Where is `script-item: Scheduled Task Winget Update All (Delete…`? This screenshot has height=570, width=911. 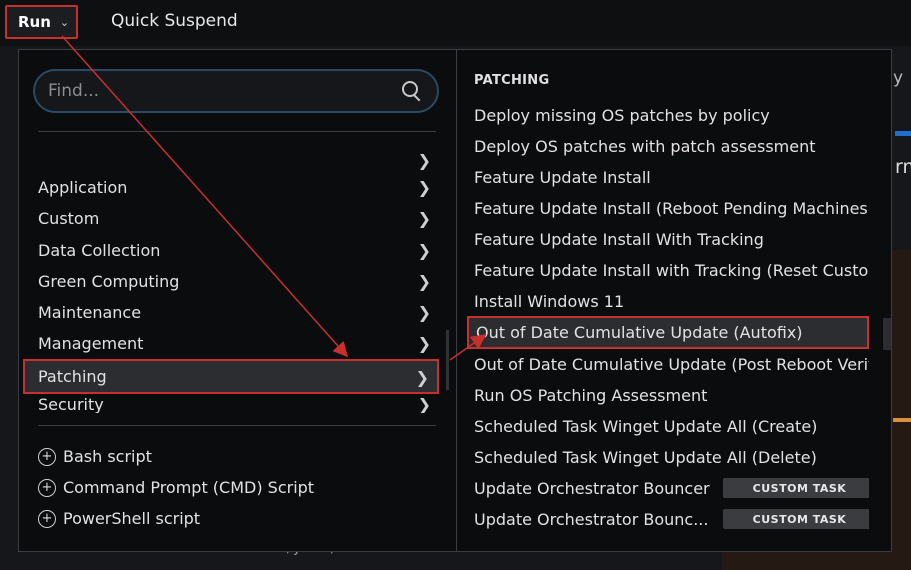 script-item: Scheduled Task Winget Update All (Delete… is located at coordinates (671, 457).